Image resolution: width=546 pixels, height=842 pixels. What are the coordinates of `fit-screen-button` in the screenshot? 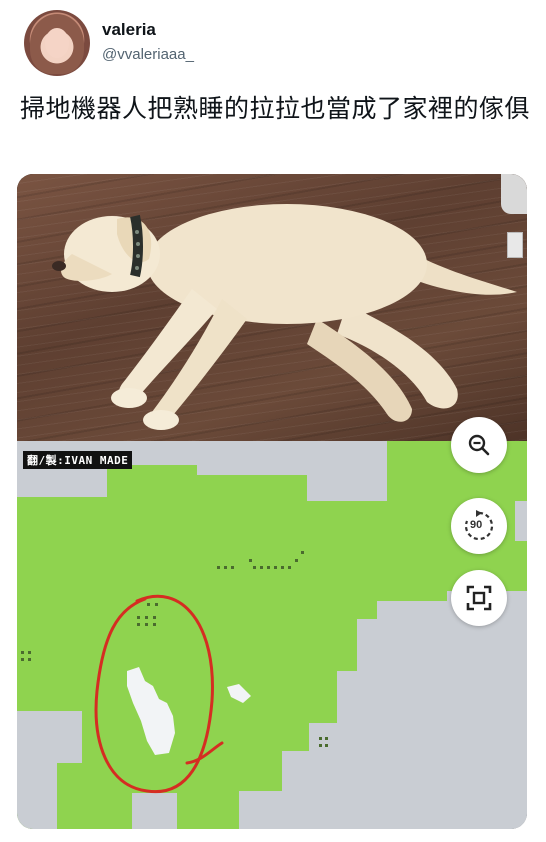 It's located at (479, 598).